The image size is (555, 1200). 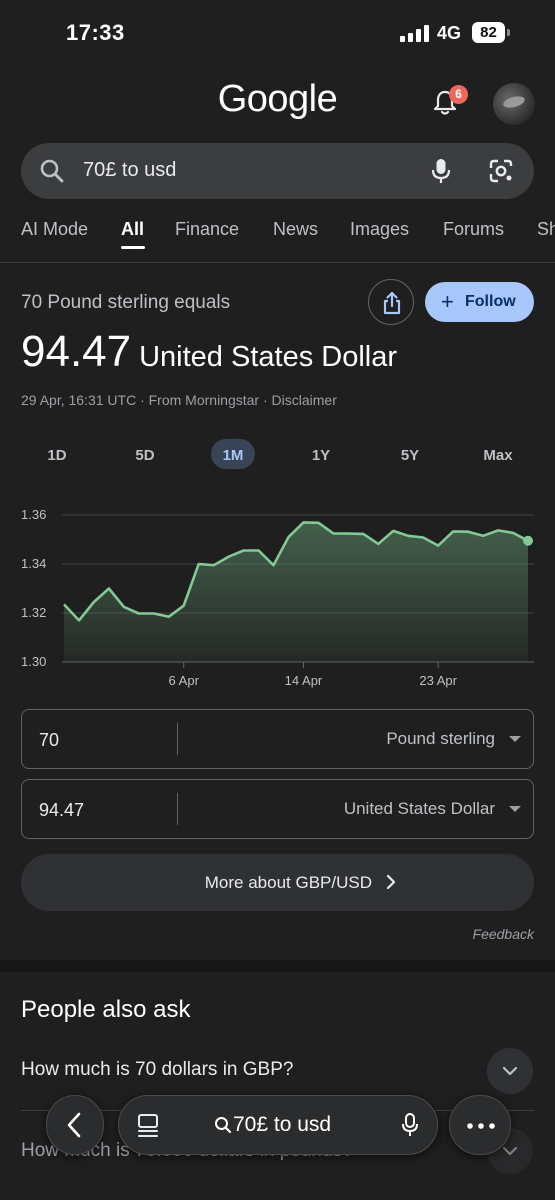 What do you see at coordinates (76, 351) in the screenshot?
I see `result-value: 94.47` at bounding box center [76, 351].